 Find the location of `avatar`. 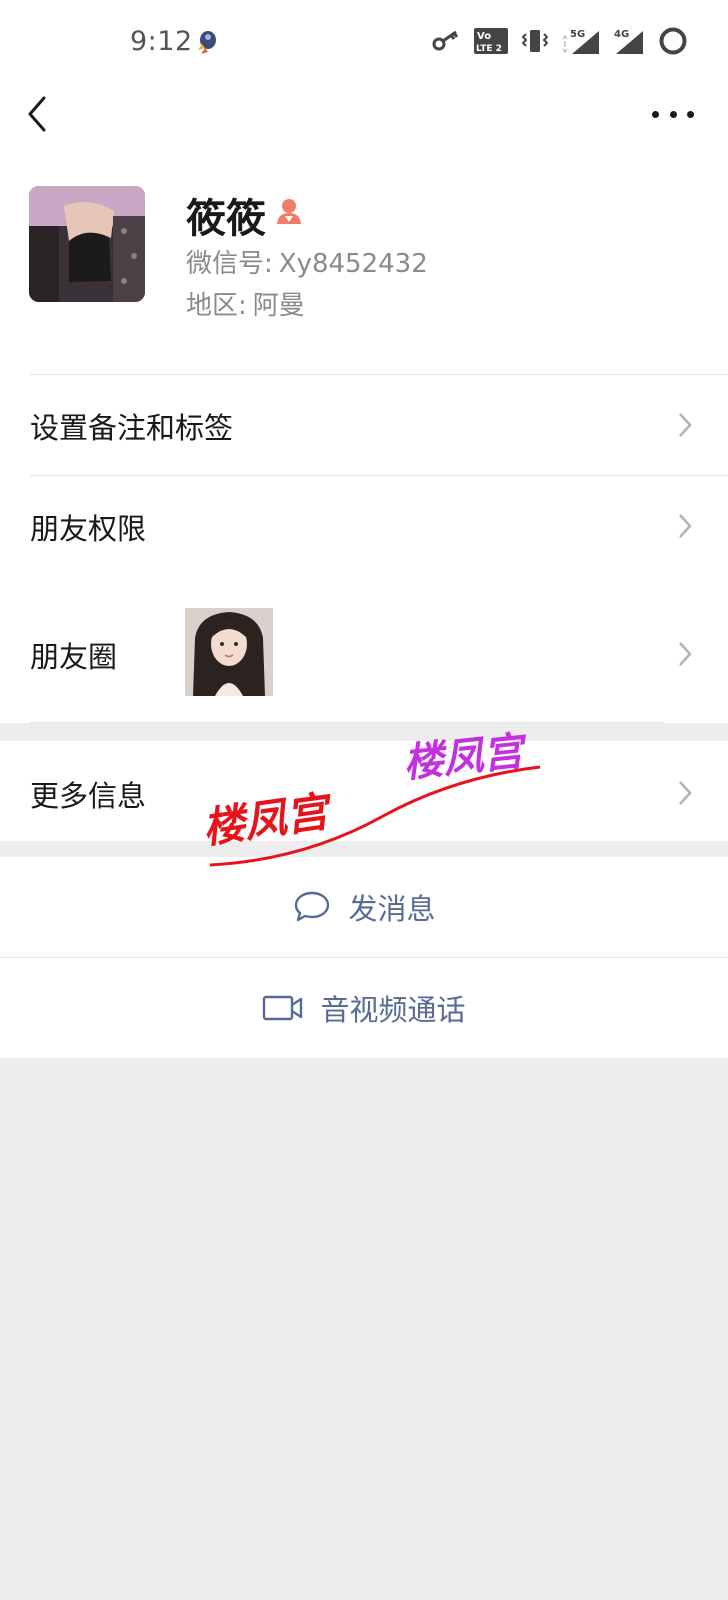

avatar is located at coordinates (87, 244).